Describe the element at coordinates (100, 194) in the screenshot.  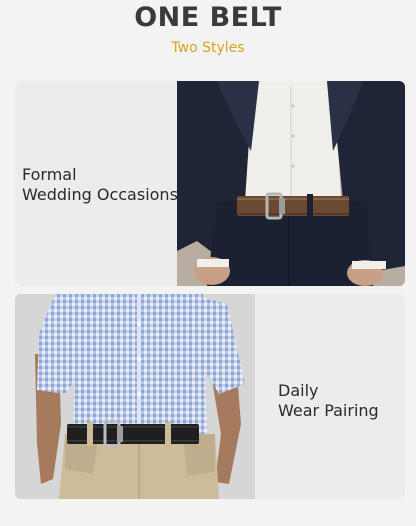
I see `formal-caption-line2: Wedding Occasions` at that location.